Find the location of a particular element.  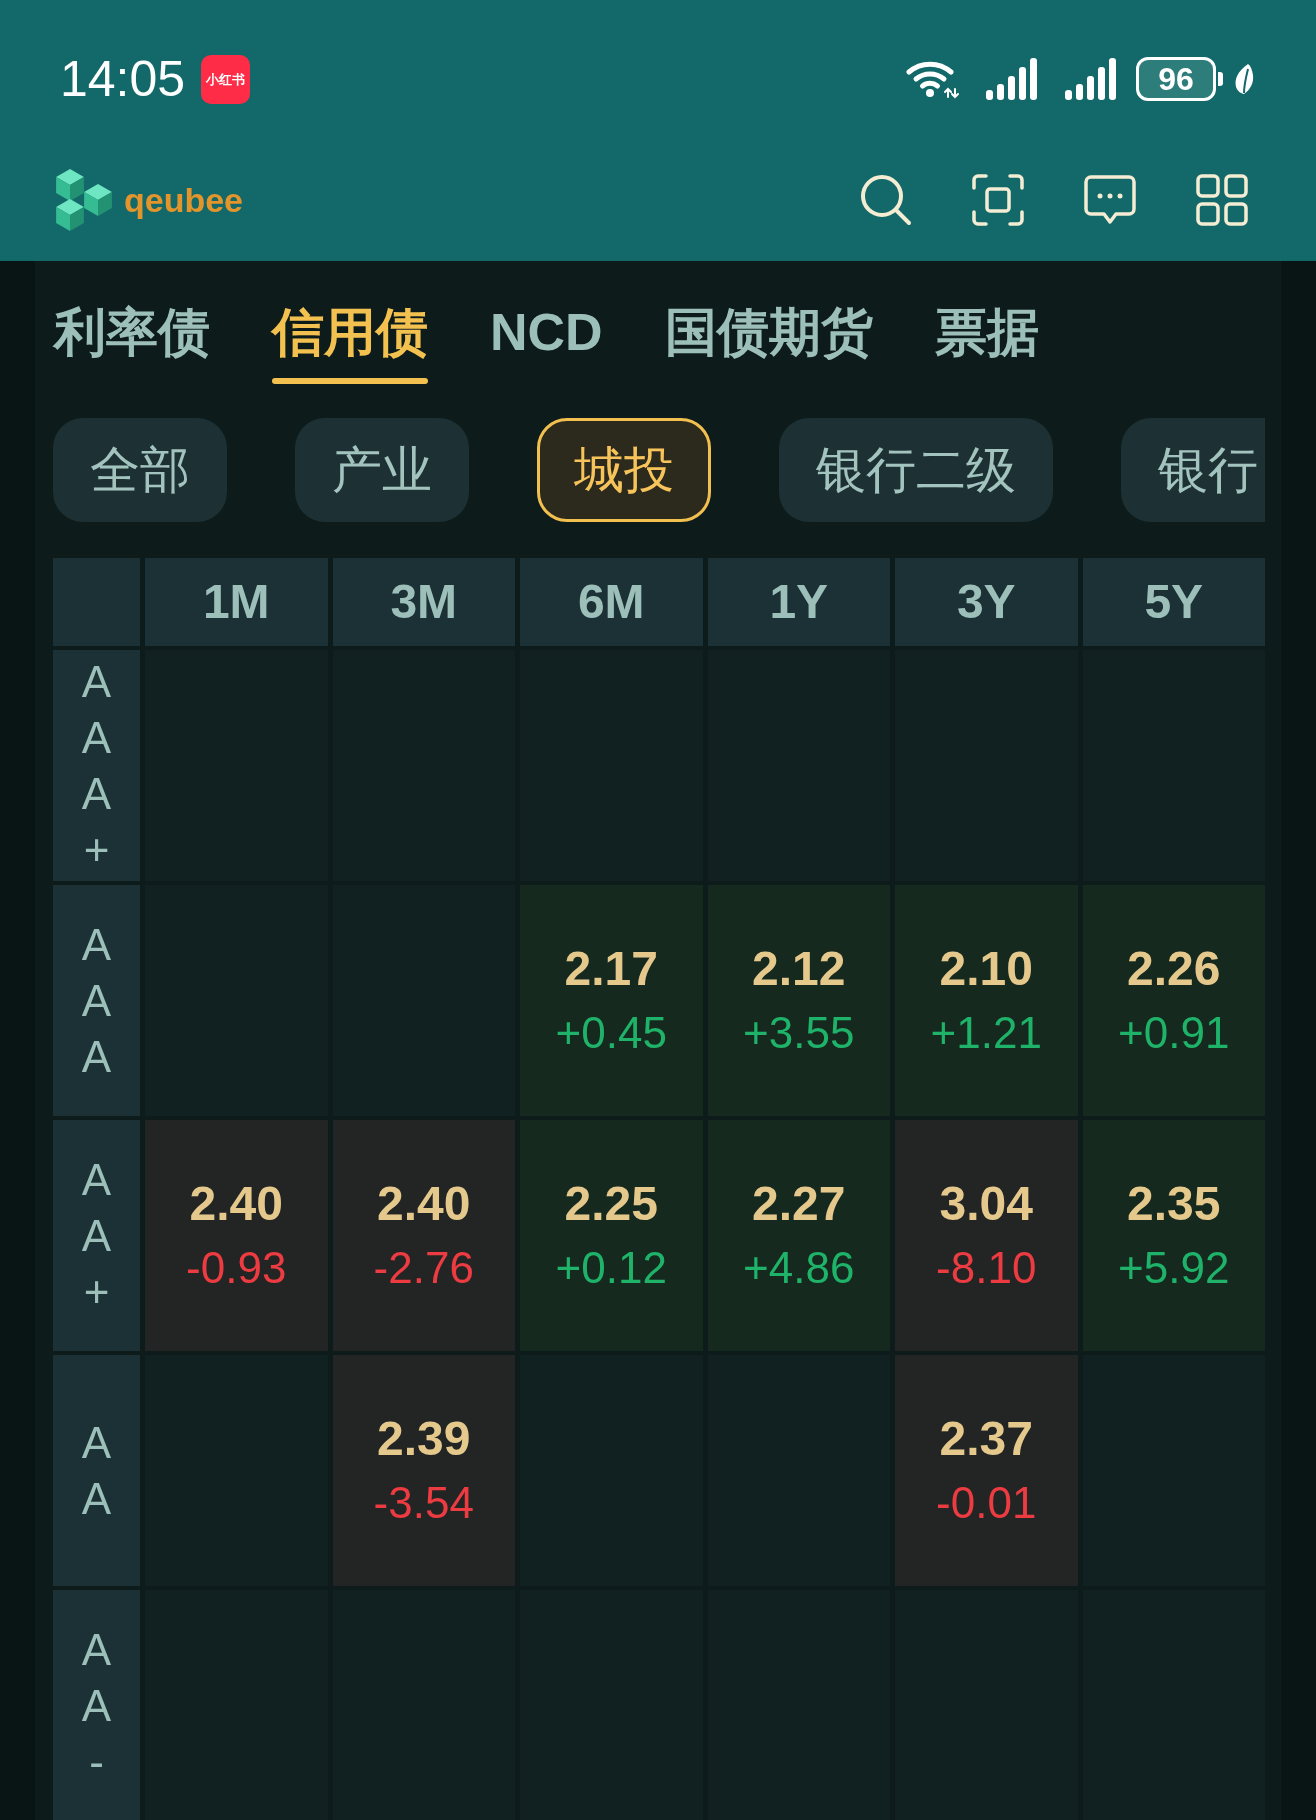

yield-value: 2.35 is located at coordinates (1174, 1203).